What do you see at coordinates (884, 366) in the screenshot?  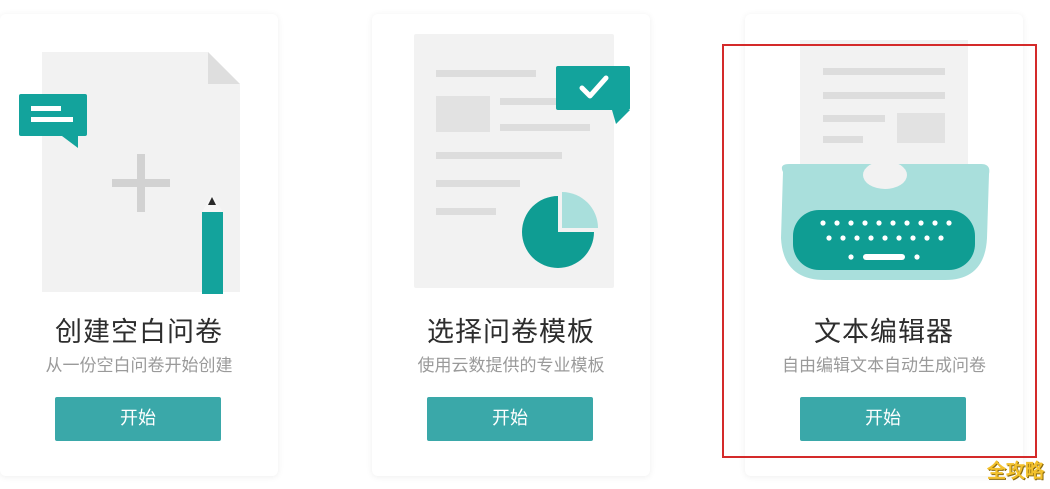 I see `card-subtitle: 自由编辑文本自动生成问卷` at bounding box center [884, 366].